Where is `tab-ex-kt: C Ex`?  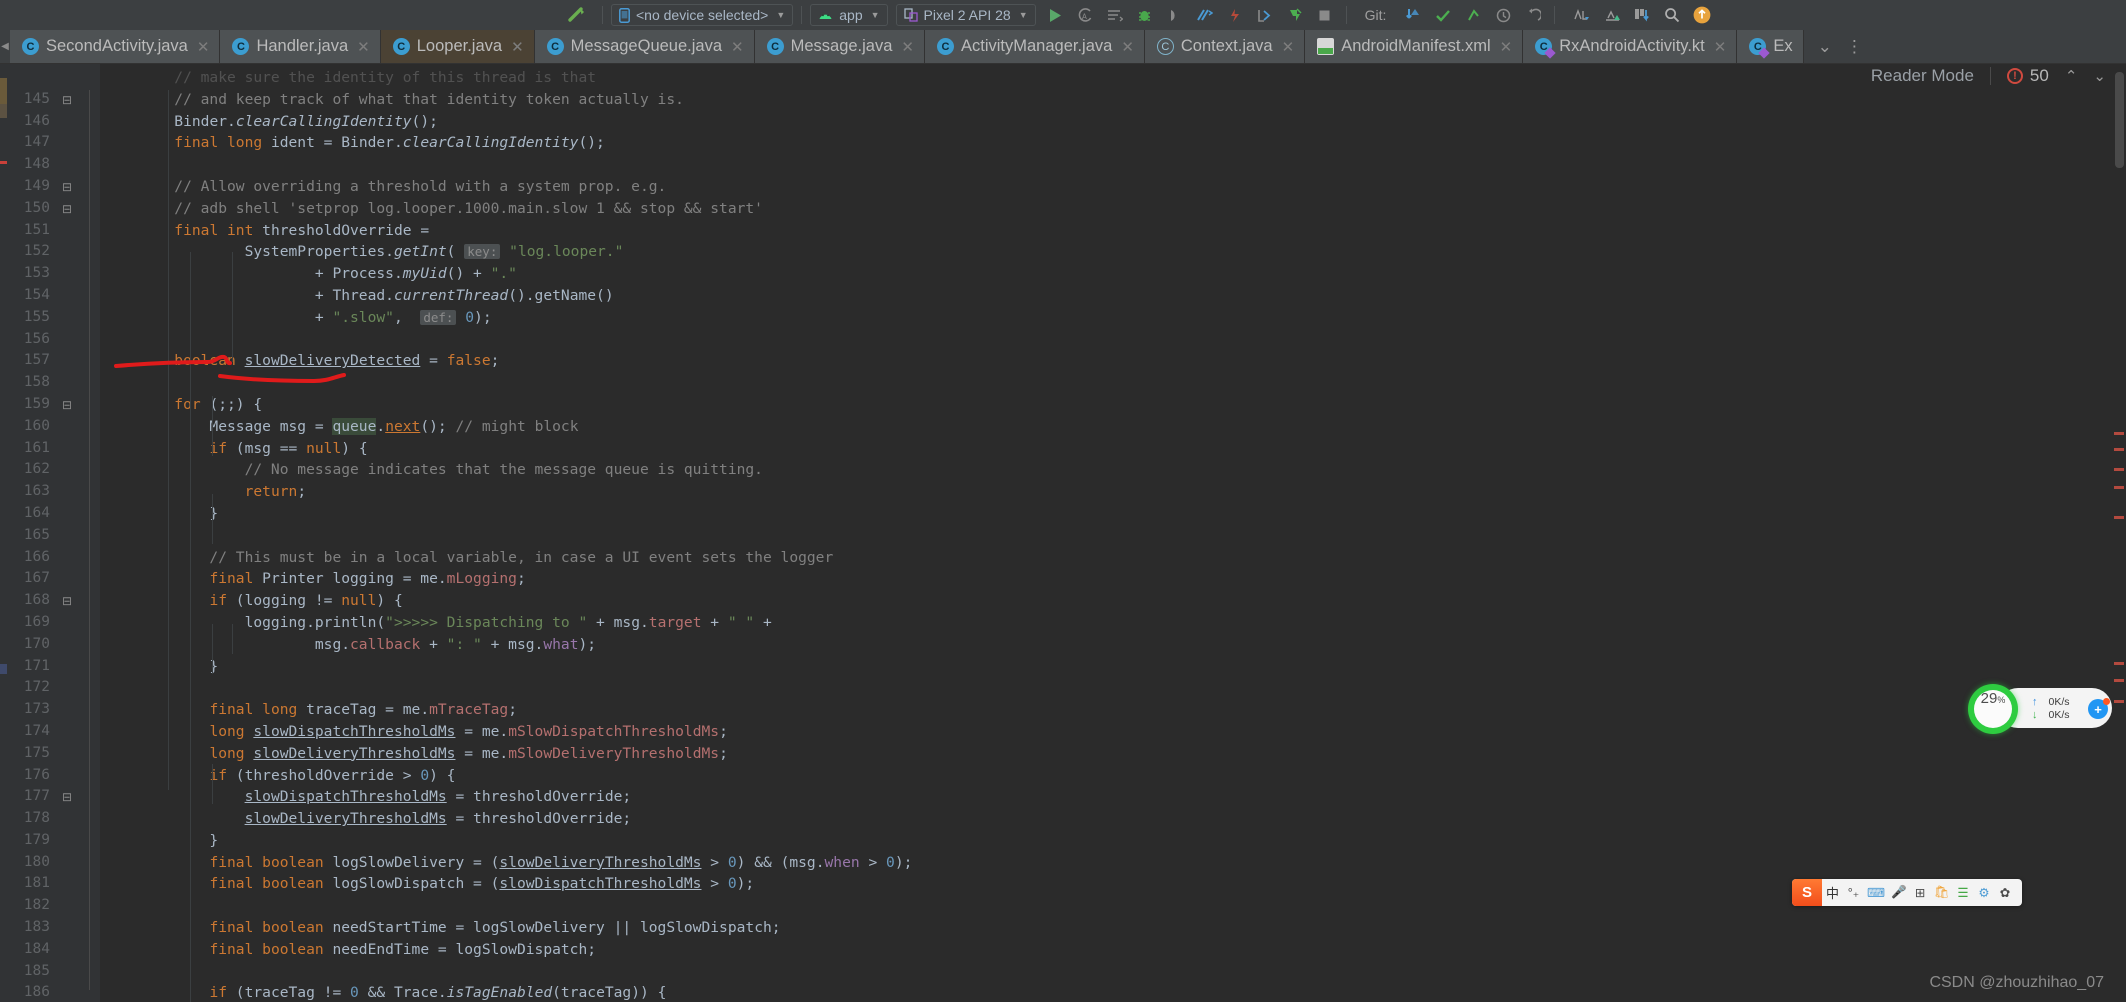
tab-ex-kt: C Ex is located at coordinates (1770, 46).